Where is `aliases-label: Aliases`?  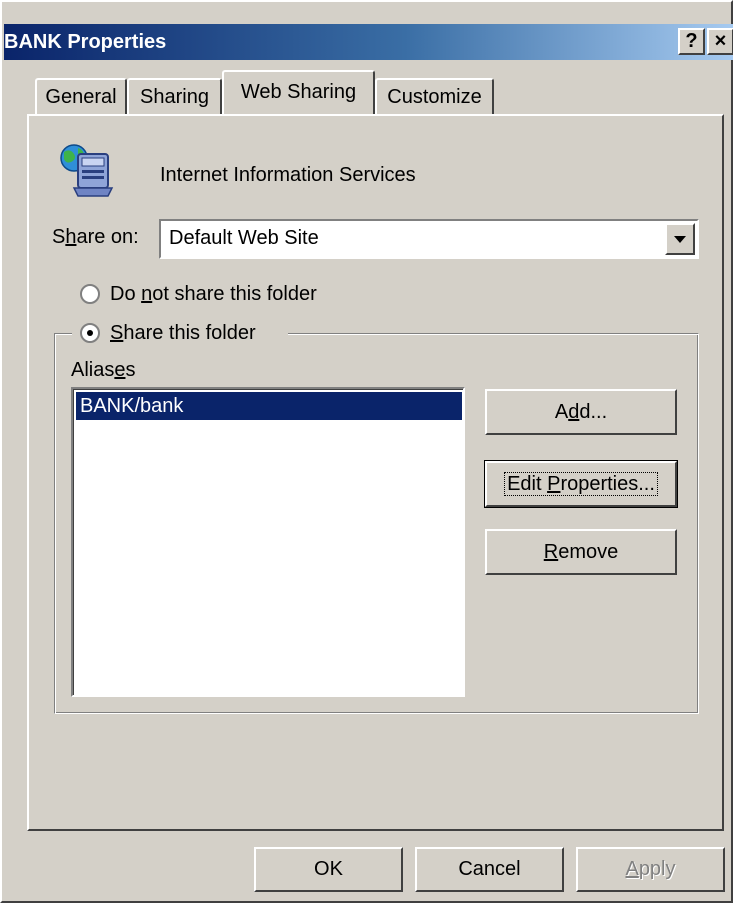
aliases-label: Aliases is located at coordinates (103, 370).